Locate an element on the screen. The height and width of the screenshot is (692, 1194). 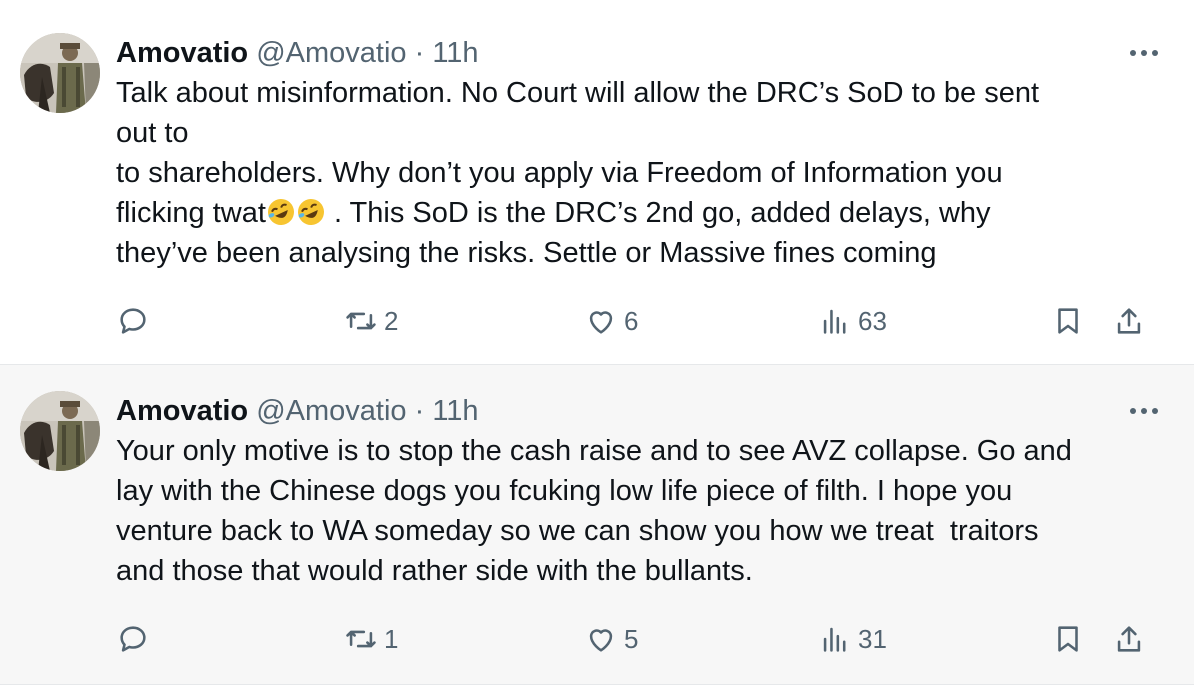
tweet-text-segment: flicking twat is located at coordinates (191, 213).